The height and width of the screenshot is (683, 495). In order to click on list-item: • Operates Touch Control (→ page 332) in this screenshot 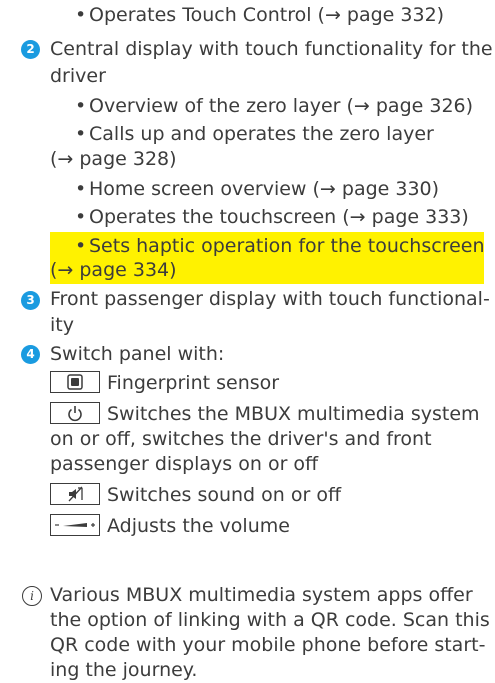, I will do `click(259, 15)`.